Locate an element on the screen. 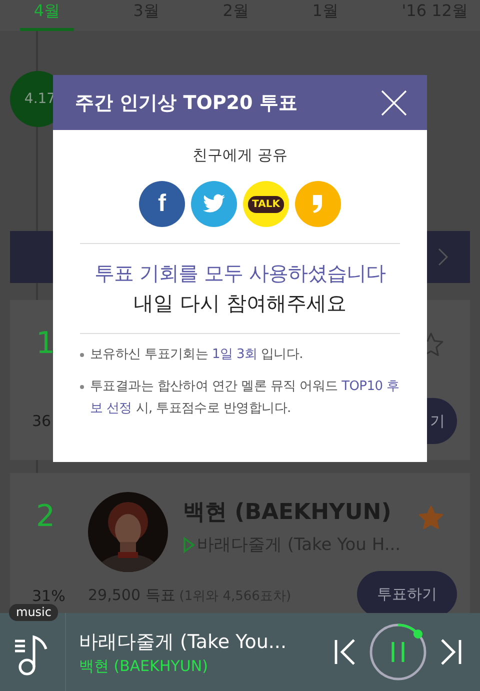 The width and height of the screenshot is (480, 691). star-icon is located at coordinates (431, 517).